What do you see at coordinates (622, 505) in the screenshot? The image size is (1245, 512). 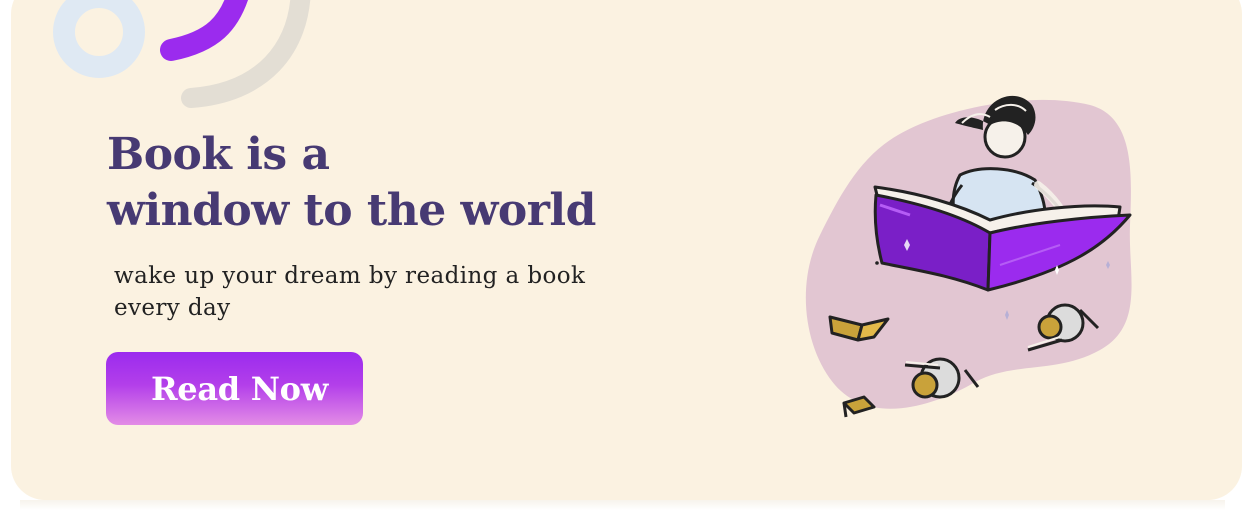 I see `banner-shadow` at bounding box center [622, 505].